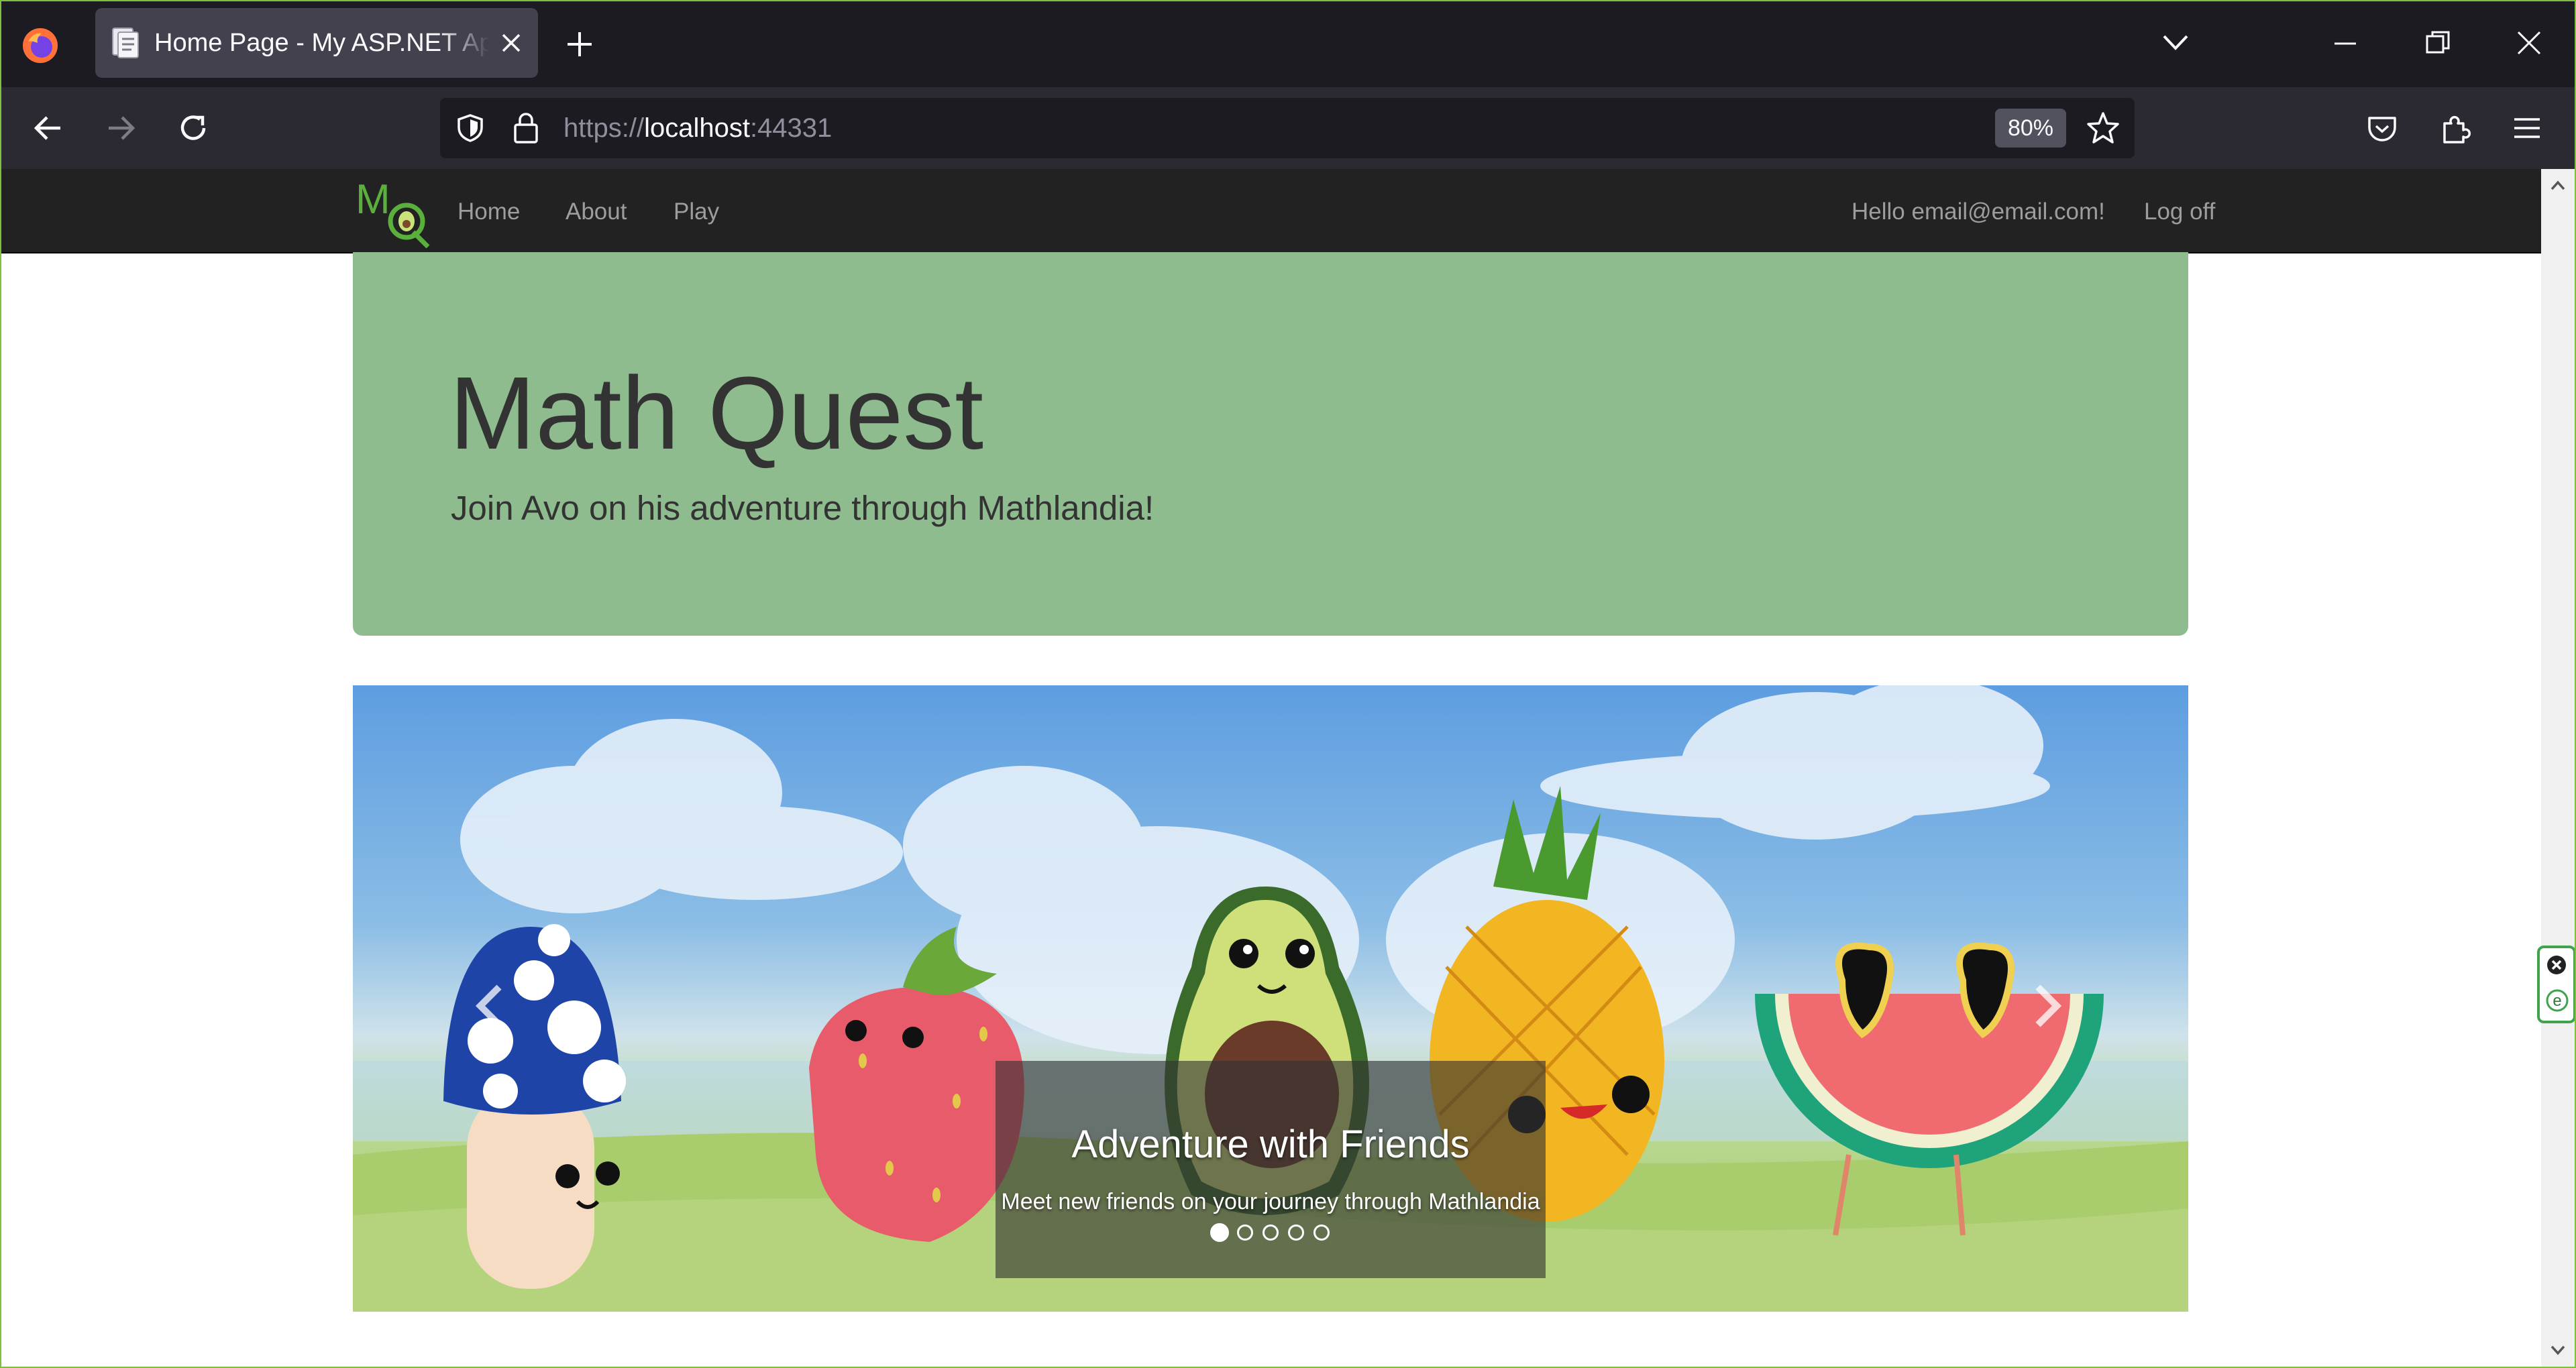  I want to click on side-extension-widget: e, so click(2556, 984).